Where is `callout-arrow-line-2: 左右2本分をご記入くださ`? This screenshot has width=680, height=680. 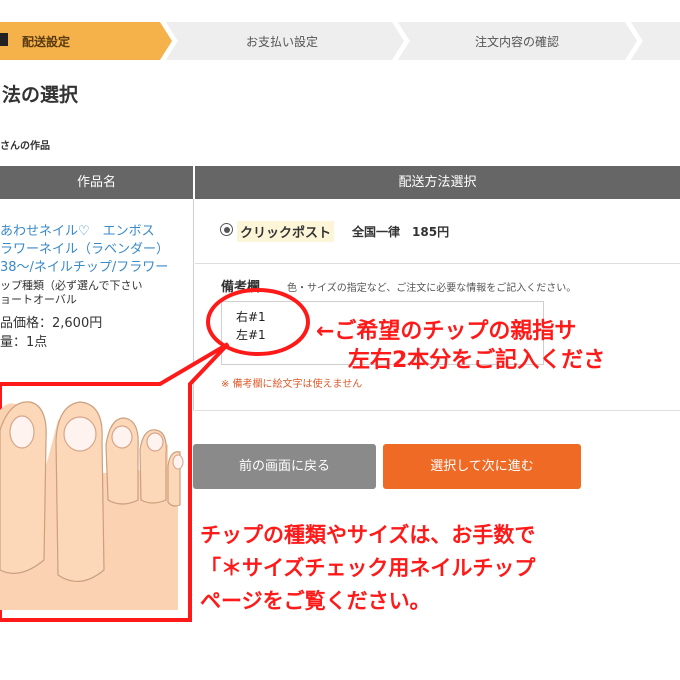
callout-arrow-line-2: 左右2本分をご記入くださ is located at coordinates (477, 360).